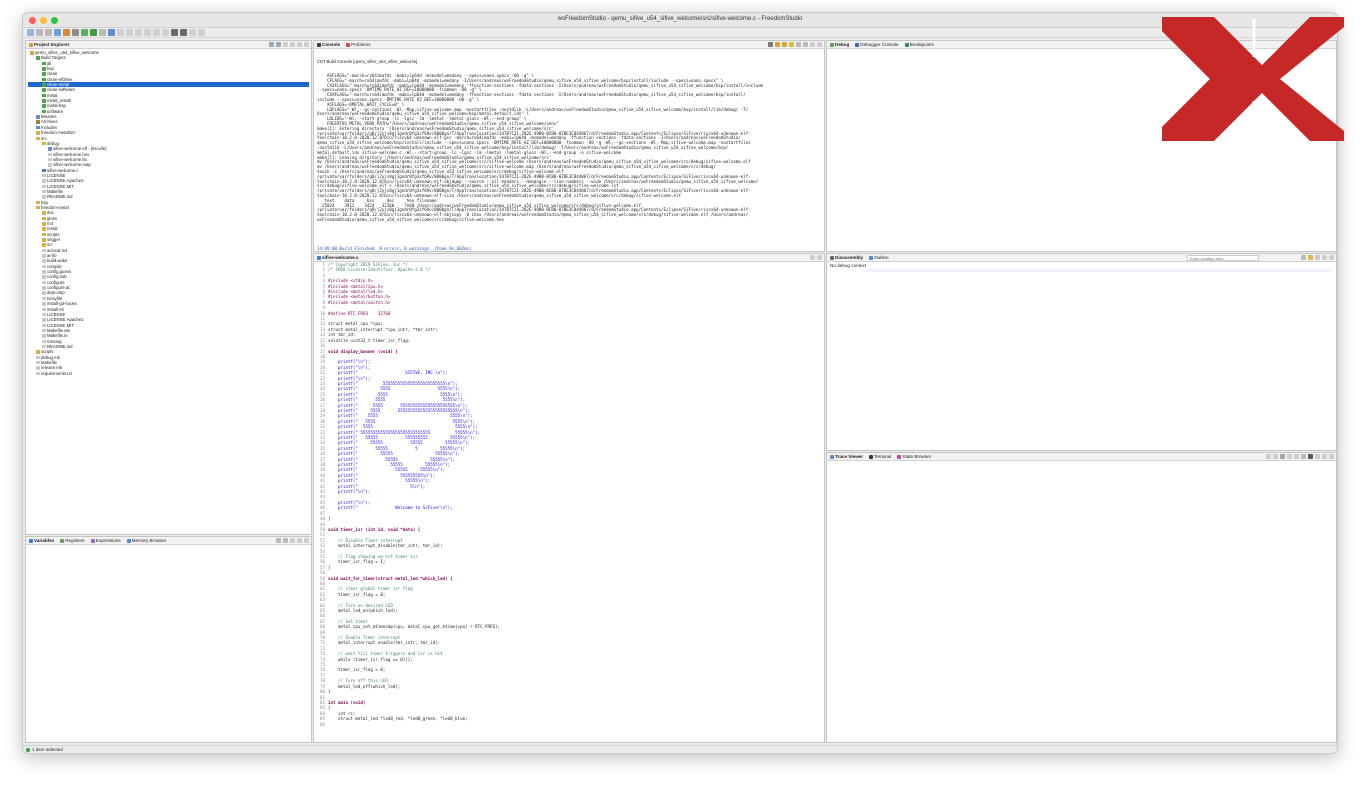  I want to click on step-over-icon, so click(129, 32).